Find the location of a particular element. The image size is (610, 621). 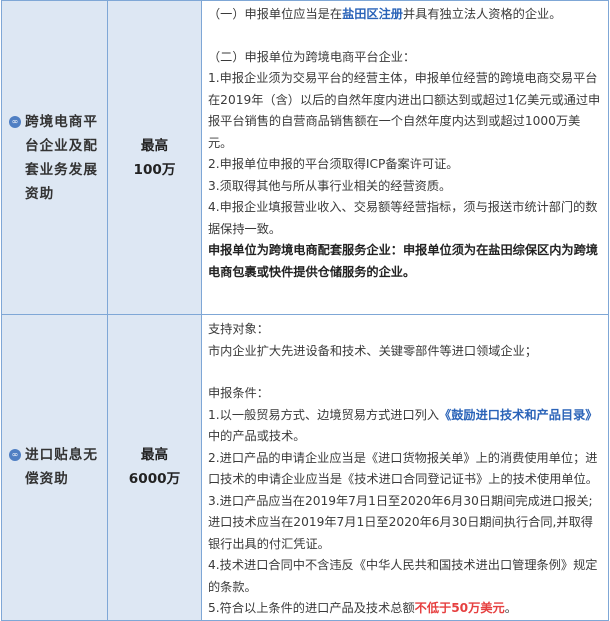

category-cell: ∞ 跨境电商平台企业及配套业务发展资助 is located at coordinates (54, 157).